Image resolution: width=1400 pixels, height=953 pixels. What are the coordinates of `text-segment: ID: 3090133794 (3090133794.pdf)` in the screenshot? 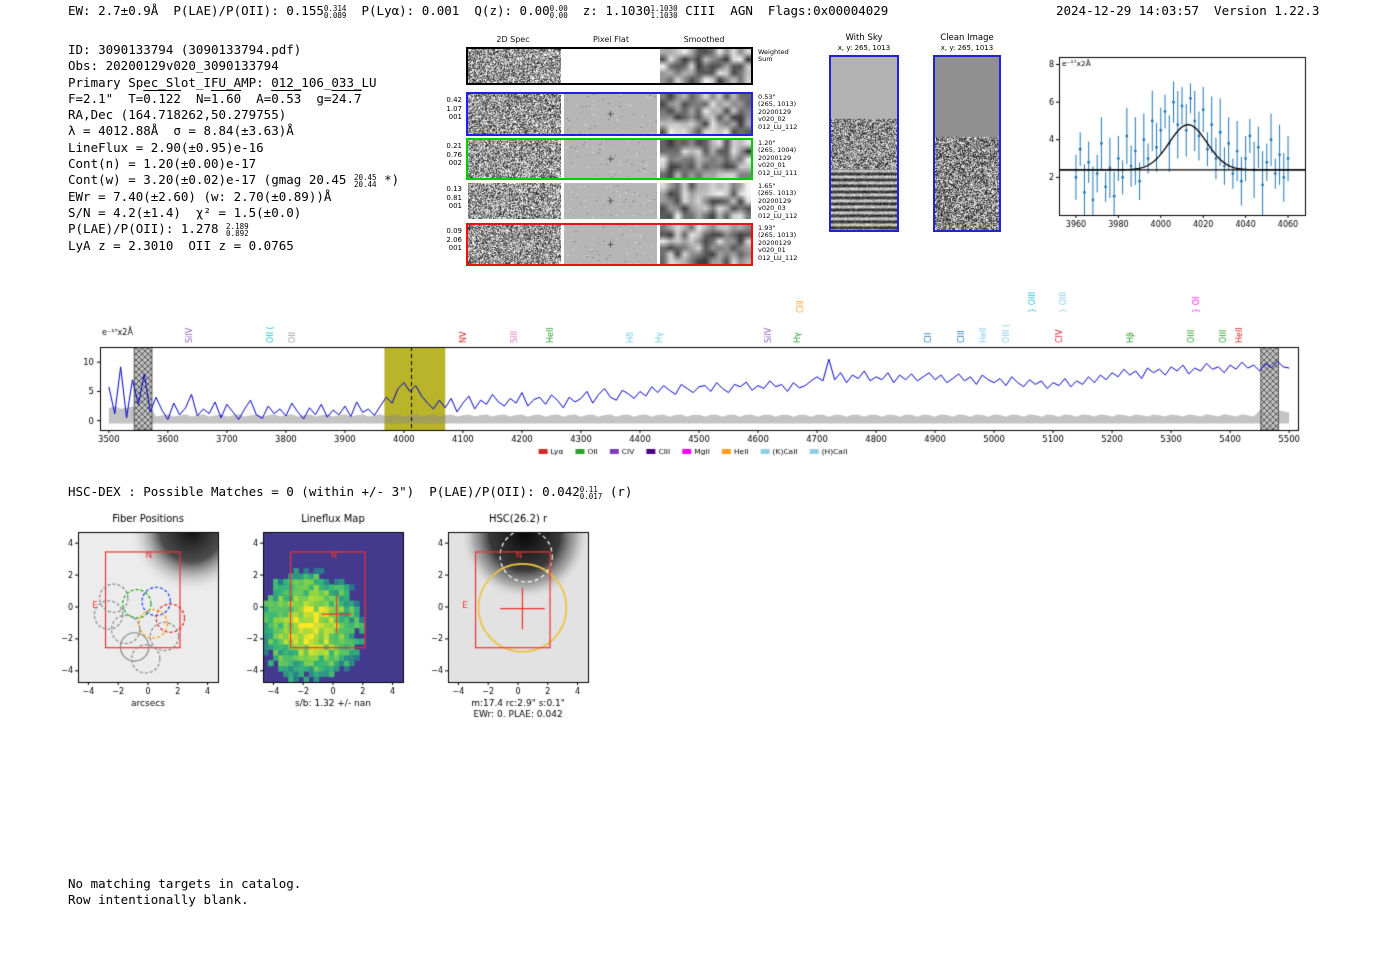 It's located at (185, 49).